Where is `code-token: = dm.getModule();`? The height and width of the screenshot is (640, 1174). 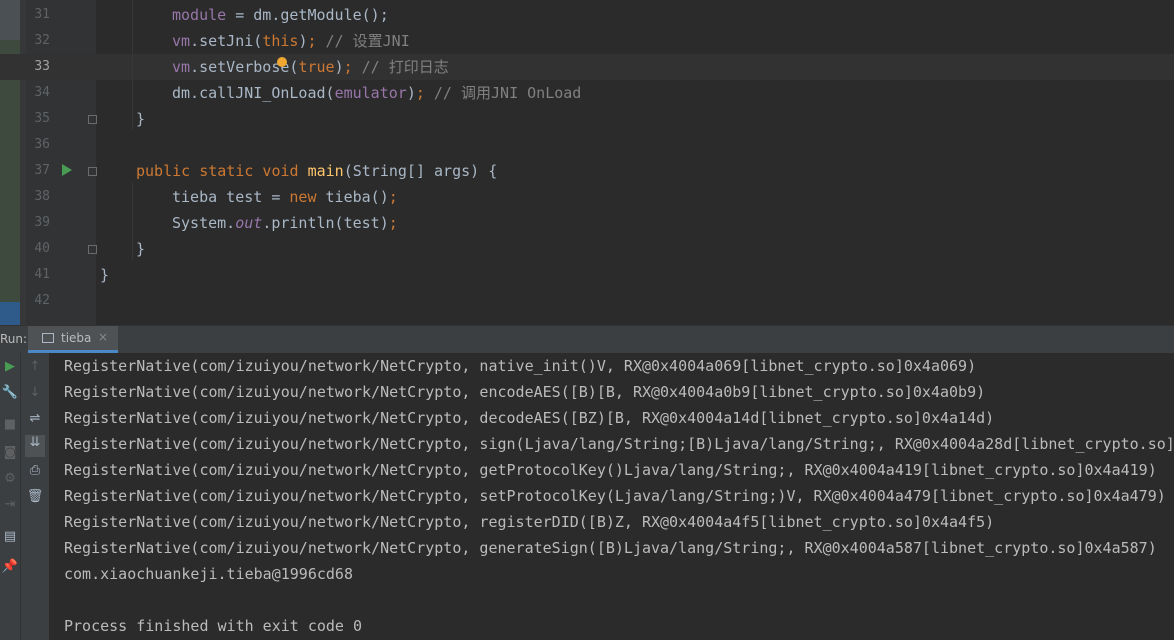 code-token: = dm.getModule(); is located at coordinates (307, 15).